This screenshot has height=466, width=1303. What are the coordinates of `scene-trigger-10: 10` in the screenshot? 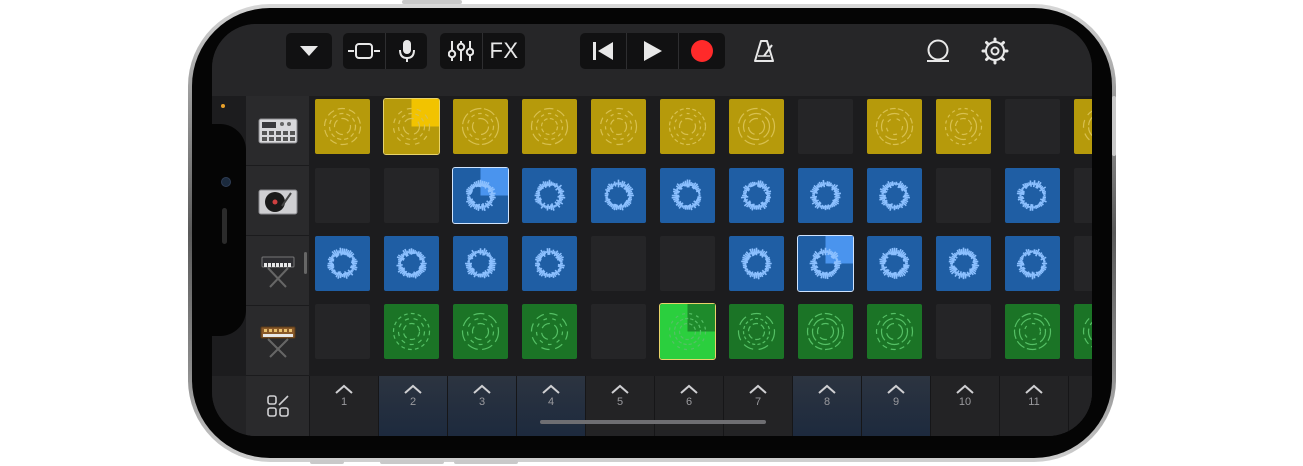 It's located at (964, 406).